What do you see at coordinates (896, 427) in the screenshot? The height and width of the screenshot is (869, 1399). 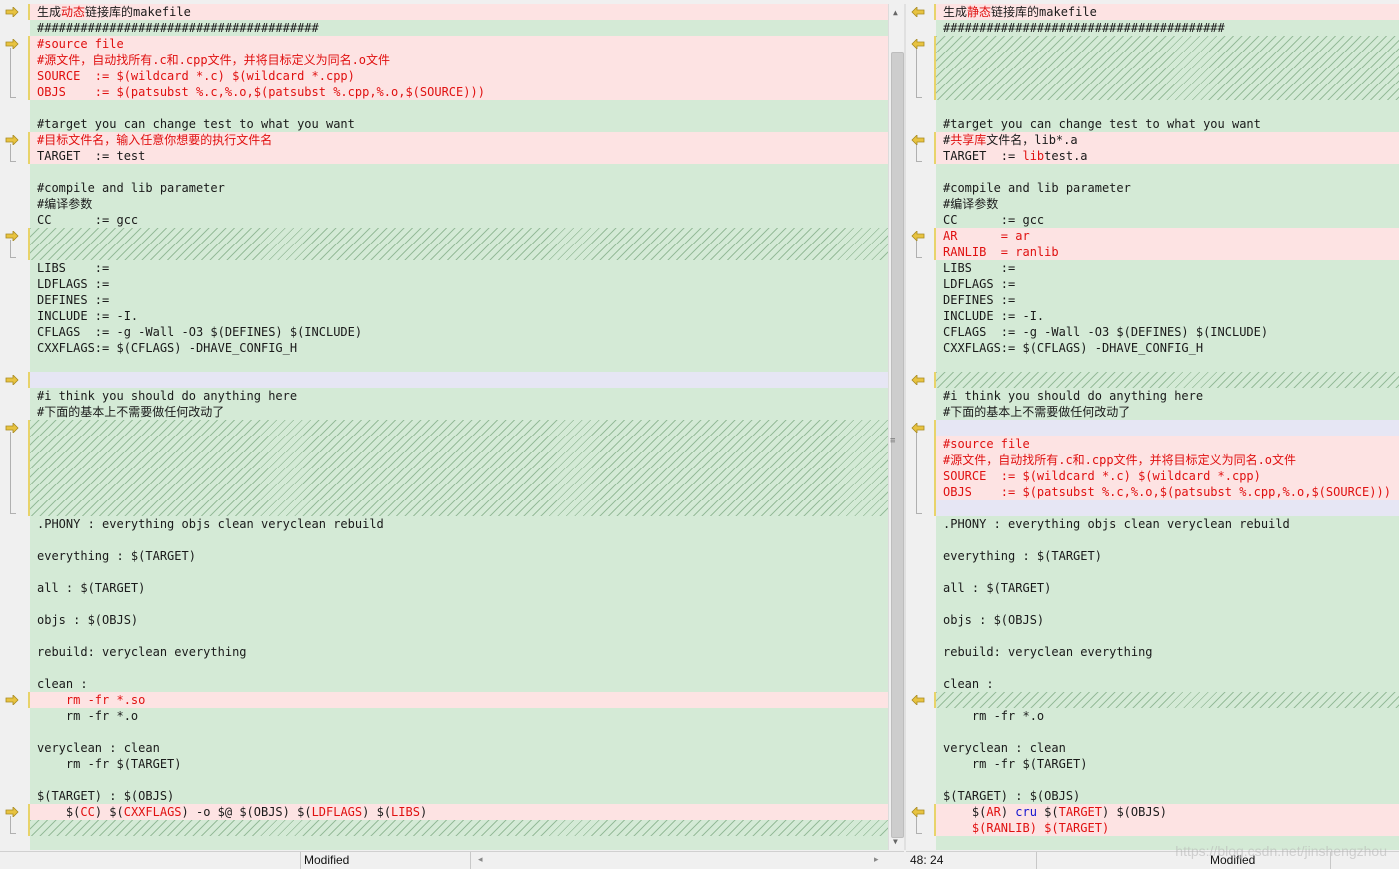 I see `left-vertical-scrollbar: ▲ ▼` at bounding box center [896, 427].